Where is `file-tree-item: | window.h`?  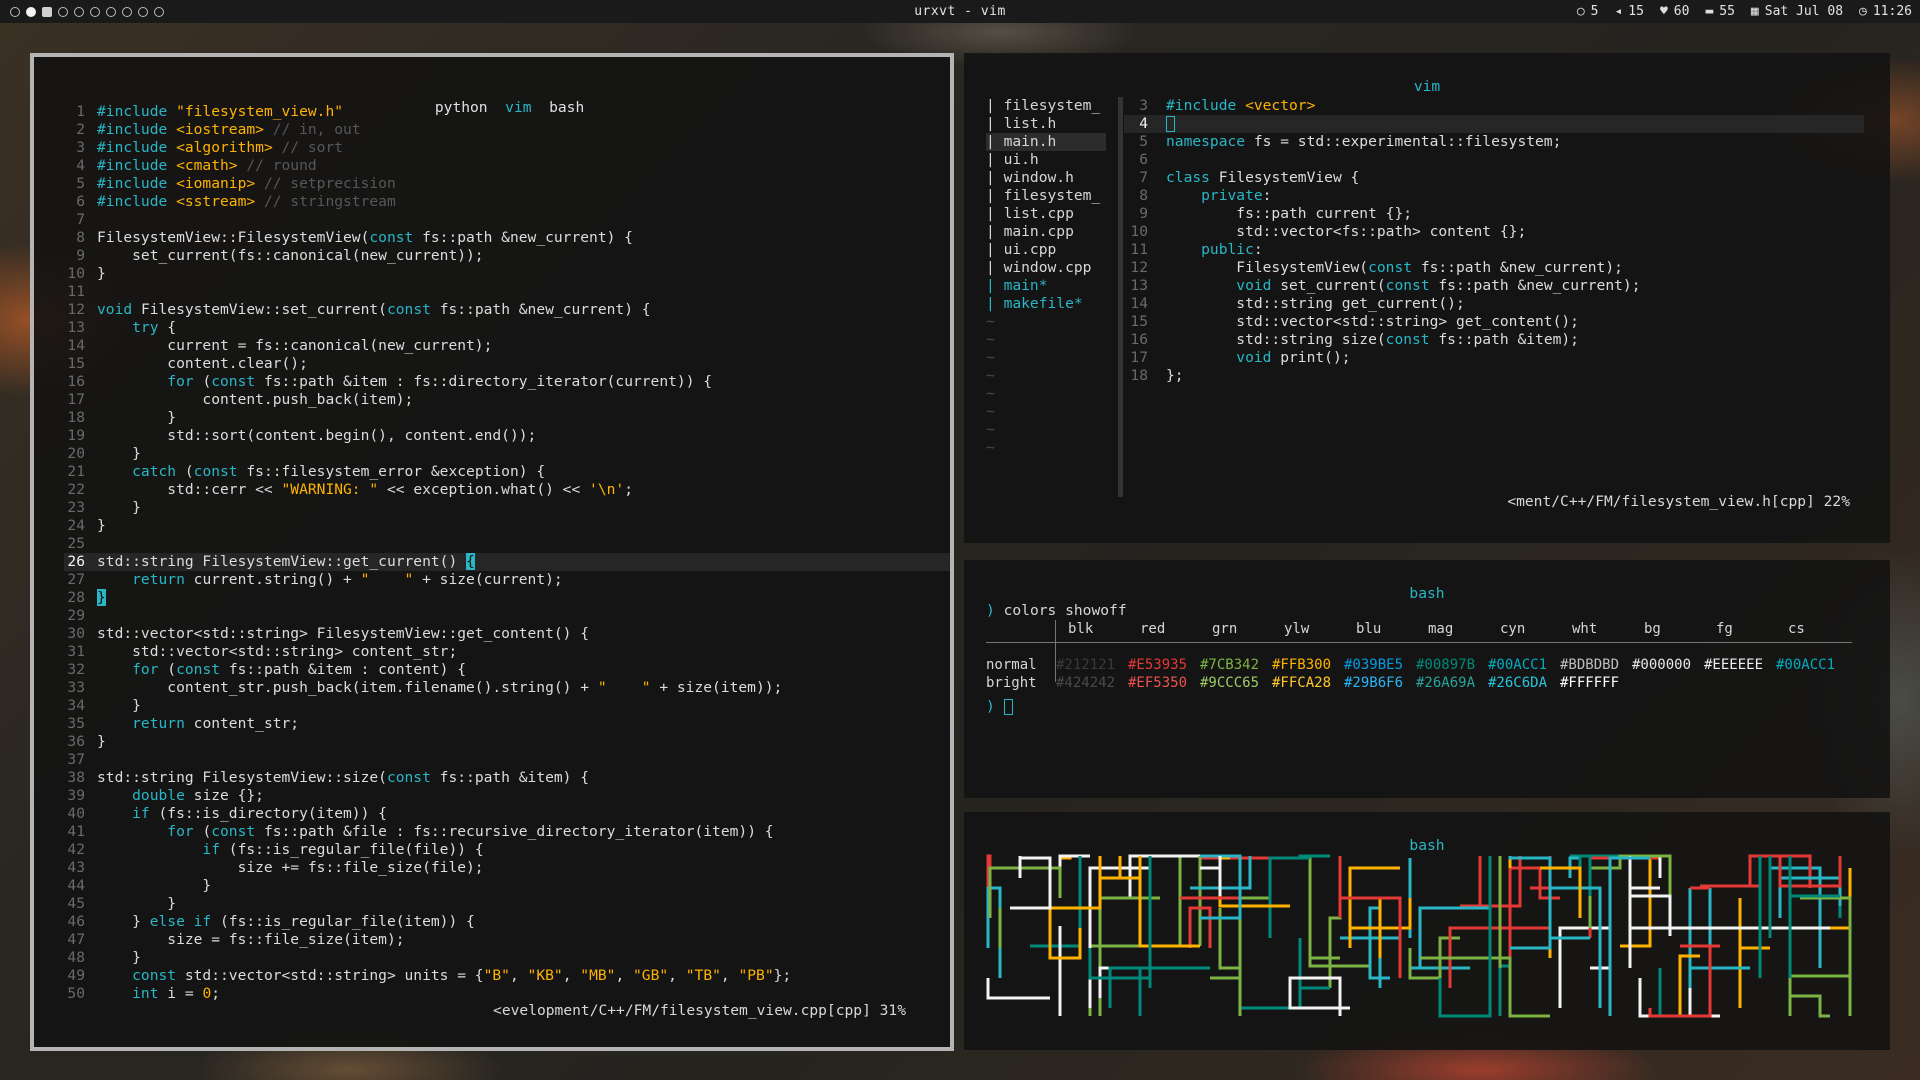
file-tree-item: | window.h is located at coordinates (1046, 178).